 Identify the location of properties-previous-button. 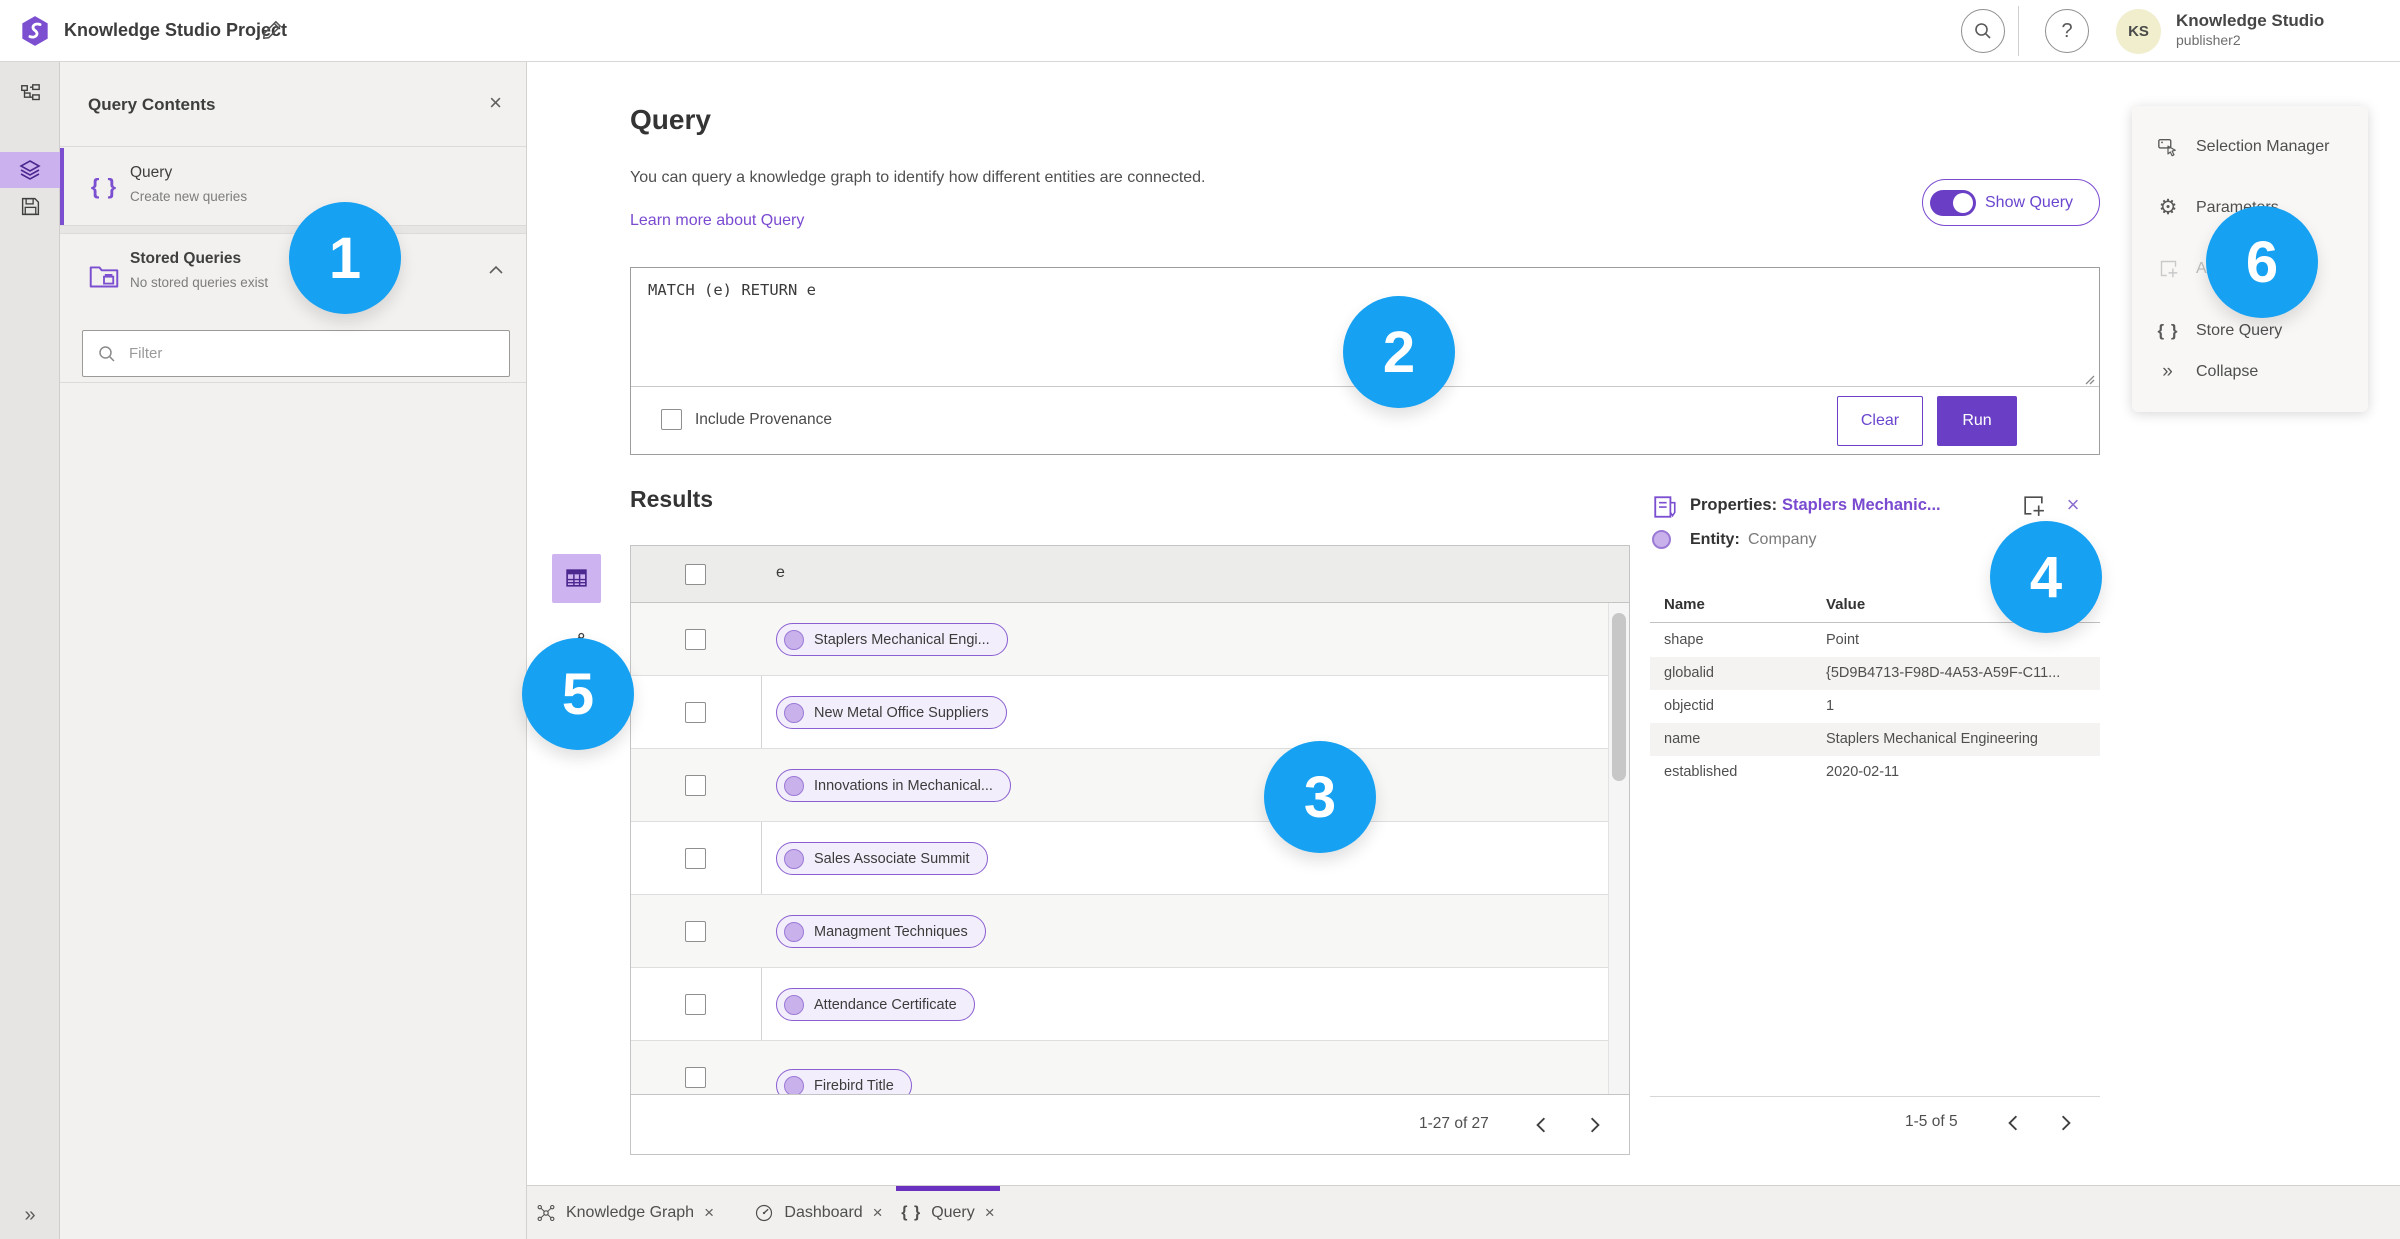
(2013, 1123).